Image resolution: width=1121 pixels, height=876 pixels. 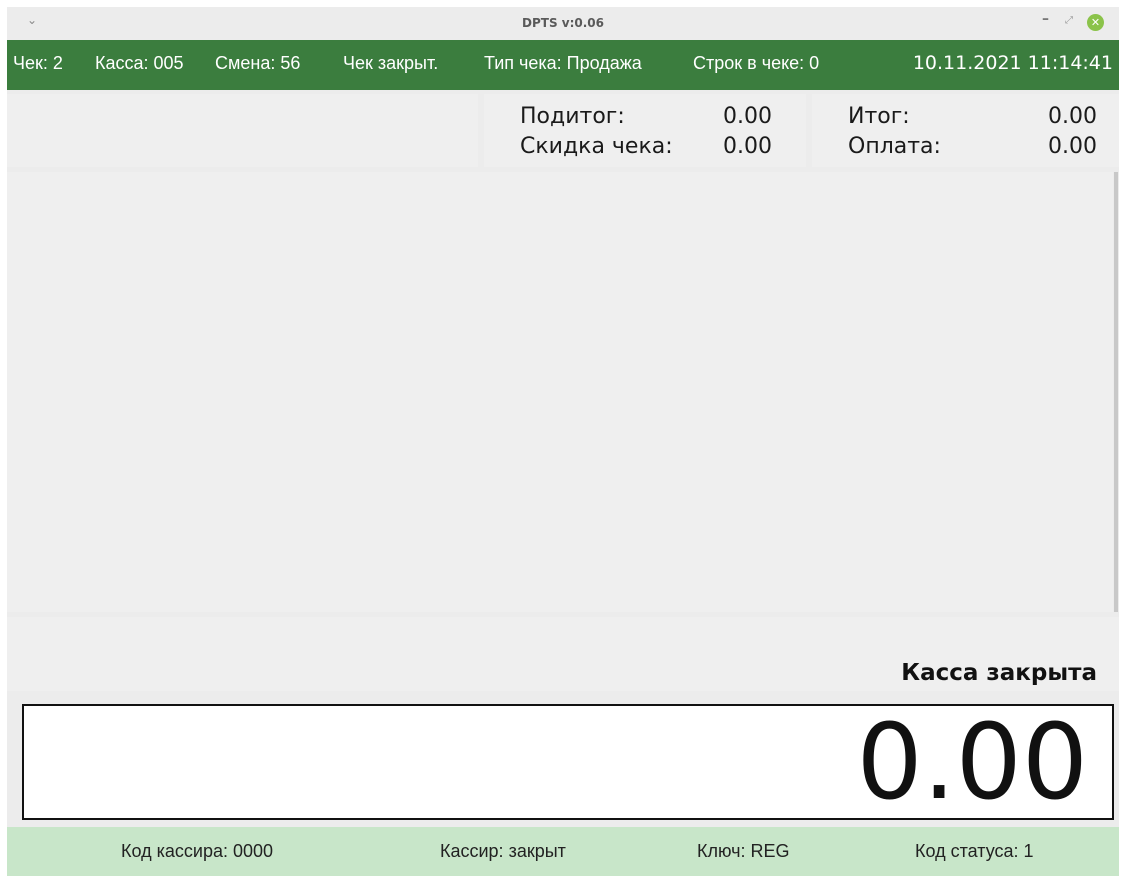 What do you see at coordinates (747, 146) in the screenshot?
I see `discount-value: 0.00` at bounding box center [747, 146].